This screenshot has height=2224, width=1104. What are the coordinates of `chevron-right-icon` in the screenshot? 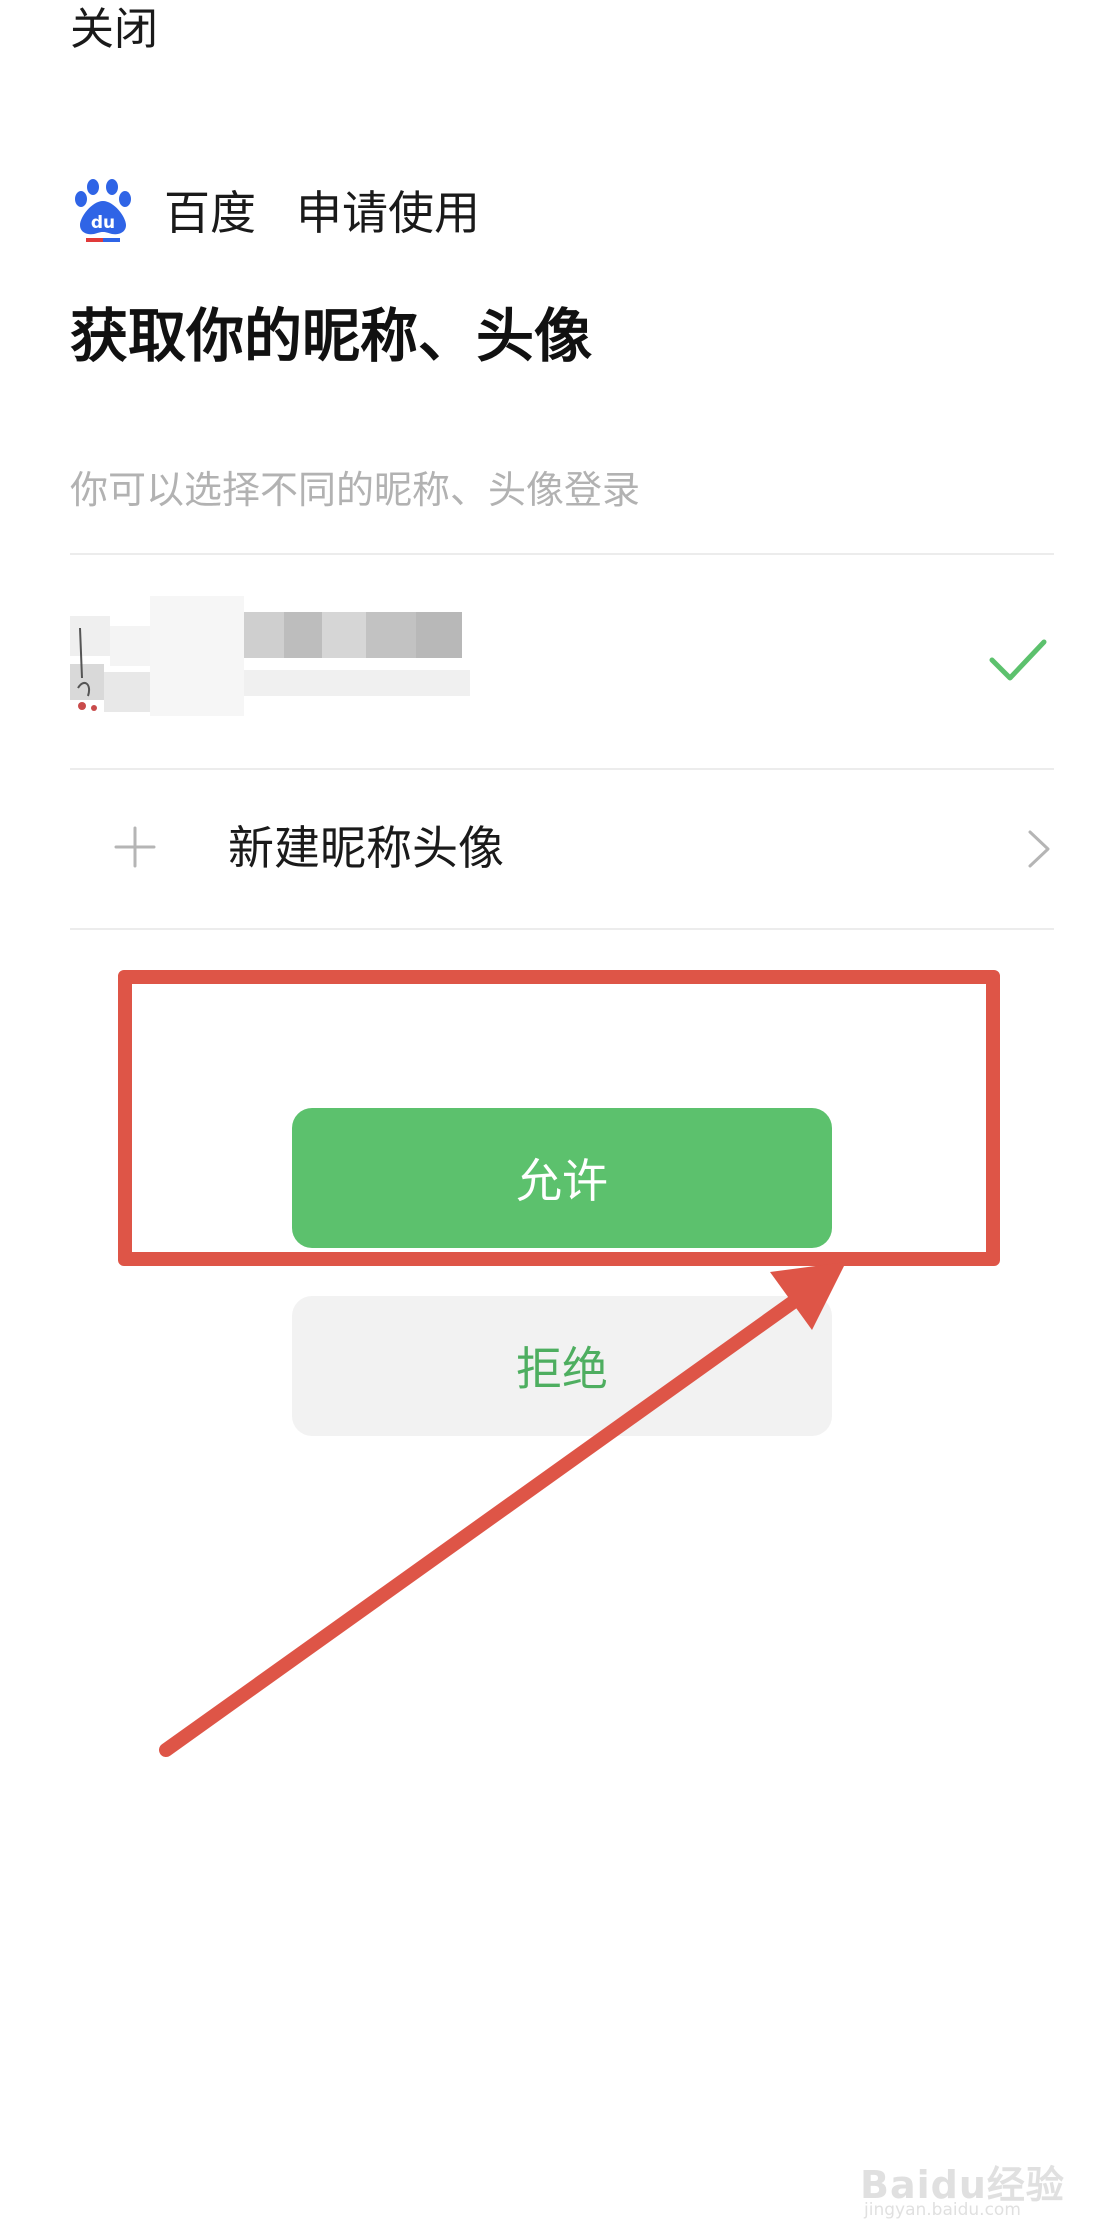 It's located at (1039, 849).